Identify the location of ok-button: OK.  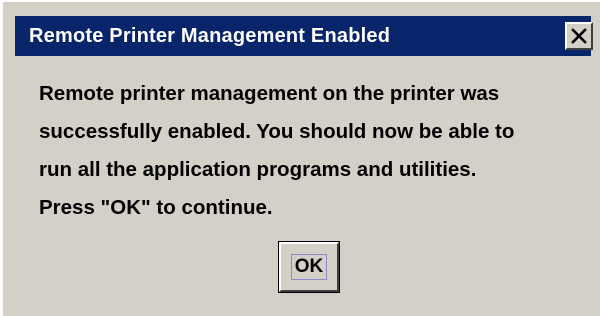
(309, 267).